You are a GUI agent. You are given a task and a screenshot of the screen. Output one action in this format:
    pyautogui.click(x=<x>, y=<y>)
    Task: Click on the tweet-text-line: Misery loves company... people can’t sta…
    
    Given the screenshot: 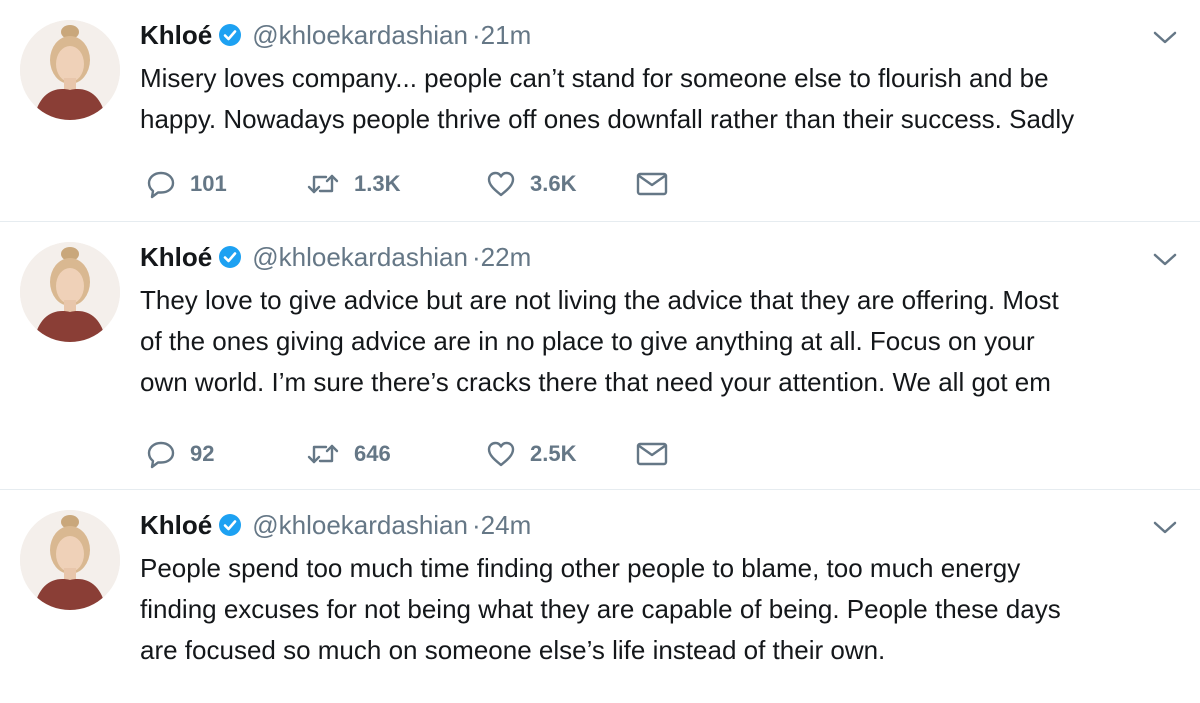 What is the action you would take?
    pyautogui.click(x=594, y=78)
    